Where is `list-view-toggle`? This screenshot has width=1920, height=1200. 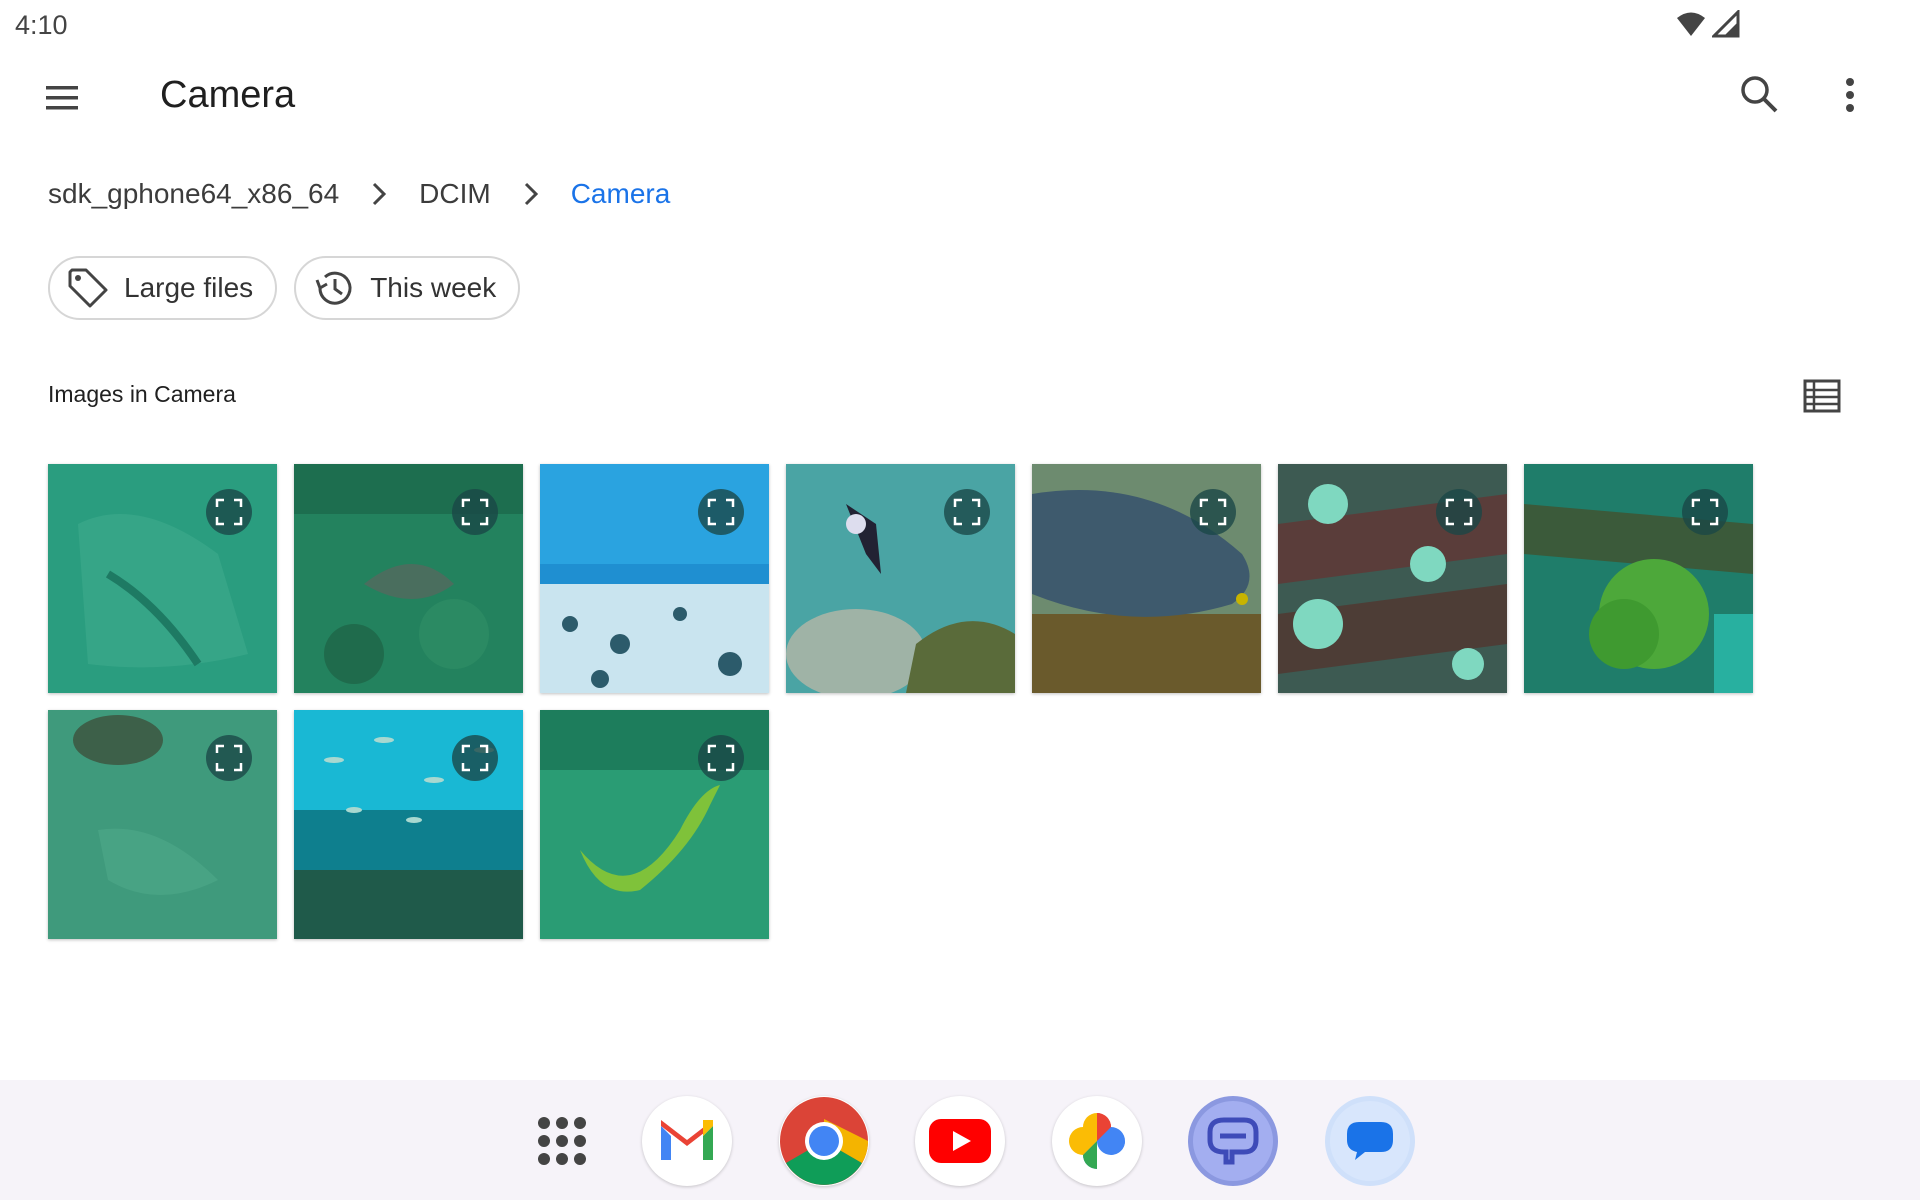 list-view-toggle is located at coordinates (1822, 396).